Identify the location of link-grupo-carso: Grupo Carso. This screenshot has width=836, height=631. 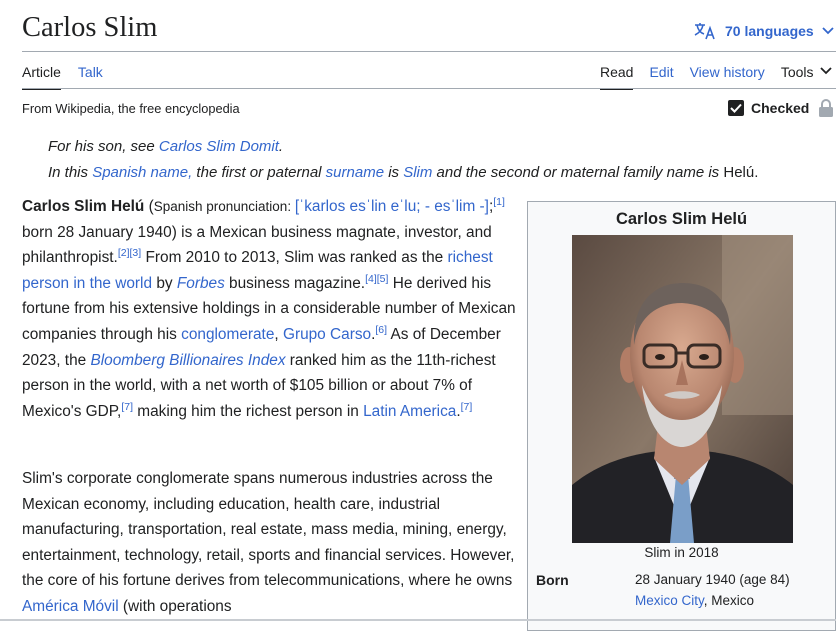
(327, 334).